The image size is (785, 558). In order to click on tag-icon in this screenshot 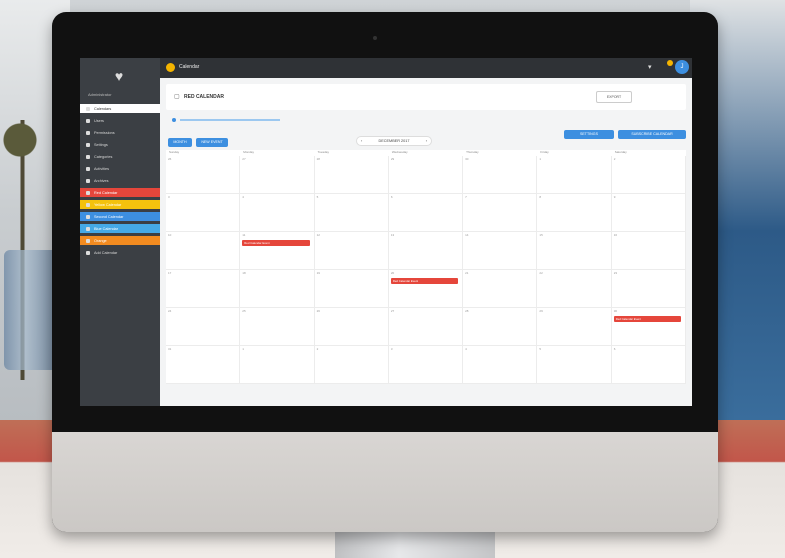, I will do `click(88, 156)`.